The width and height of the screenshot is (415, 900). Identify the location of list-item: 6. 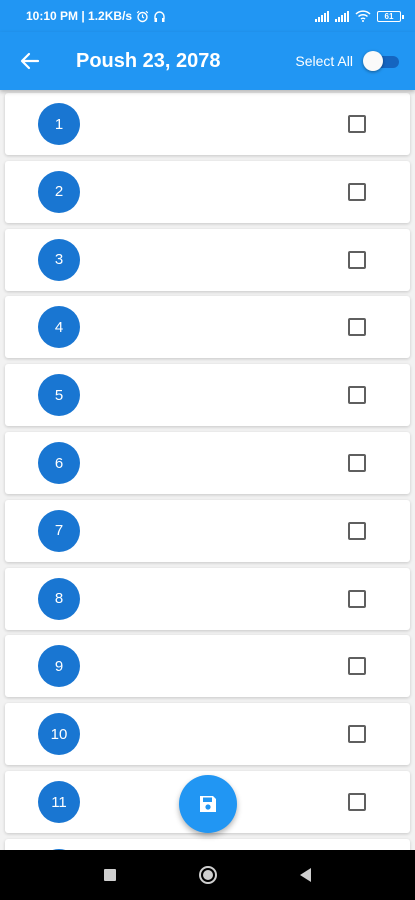
(207, 463).